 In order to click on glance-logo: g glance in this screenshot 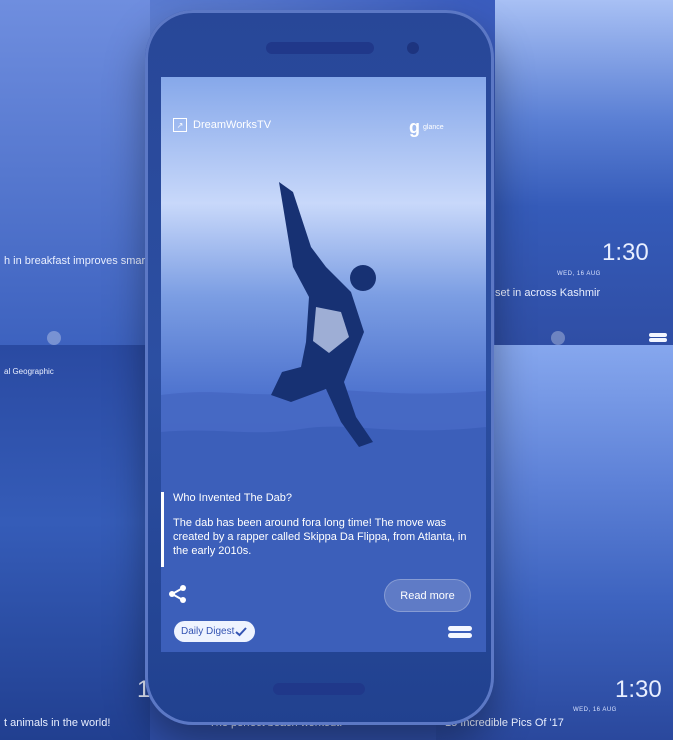, I will do `click(426, 127)`.